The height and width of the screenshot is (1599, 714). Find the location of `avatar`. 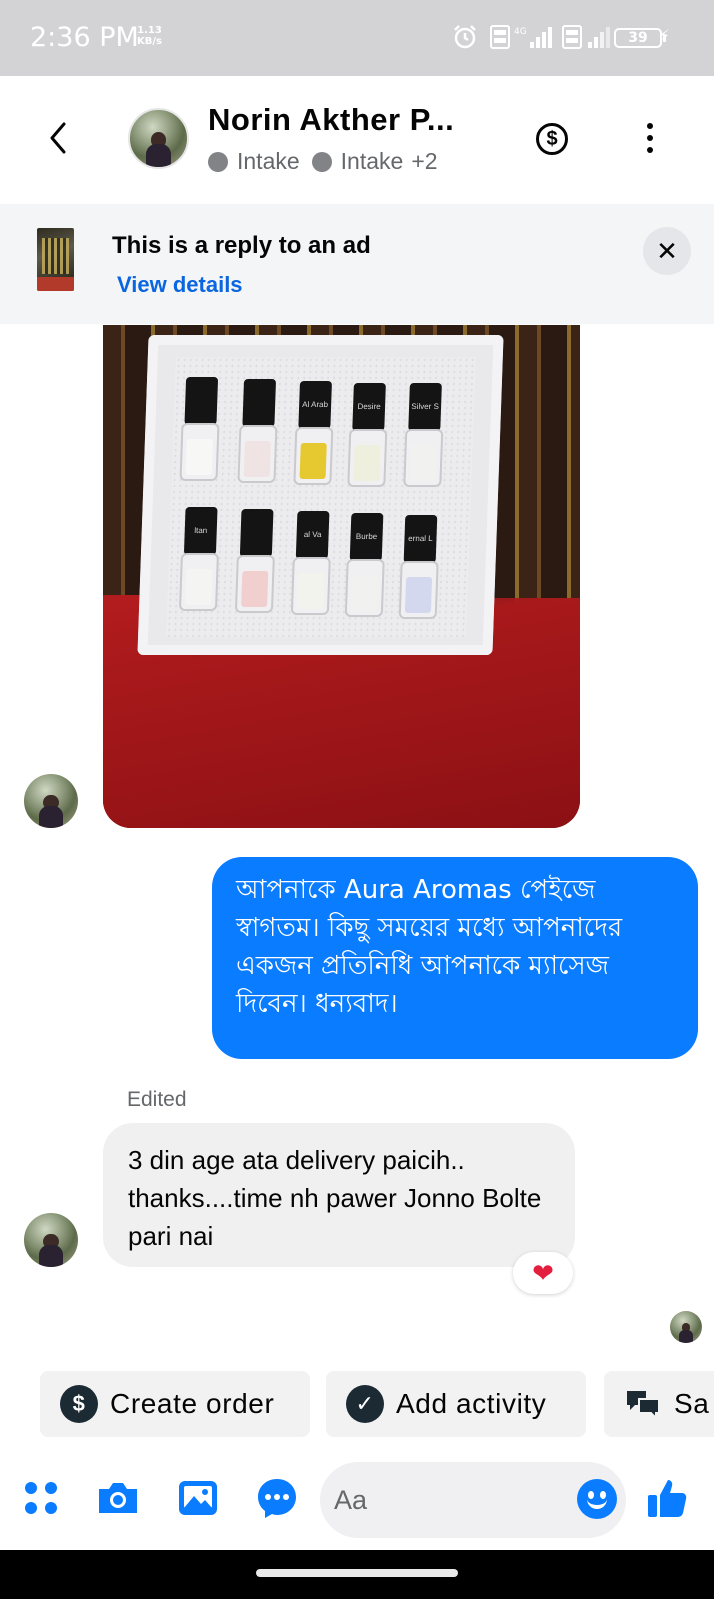

avatar is located at coordinates (158, 138).